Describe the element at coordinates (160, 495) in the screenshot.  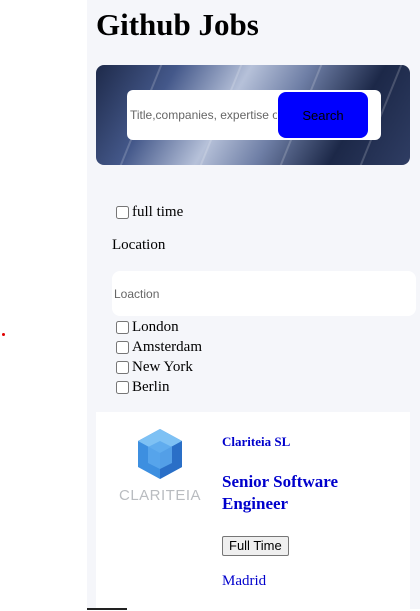
I see `logo-text: CLARITEIA` at that location.